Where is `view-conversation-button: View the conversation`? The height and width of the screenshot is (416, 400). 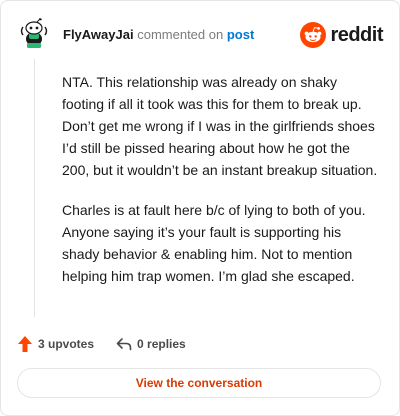 view-conversation-button: View the conversation is located at coordinates (199, 383).